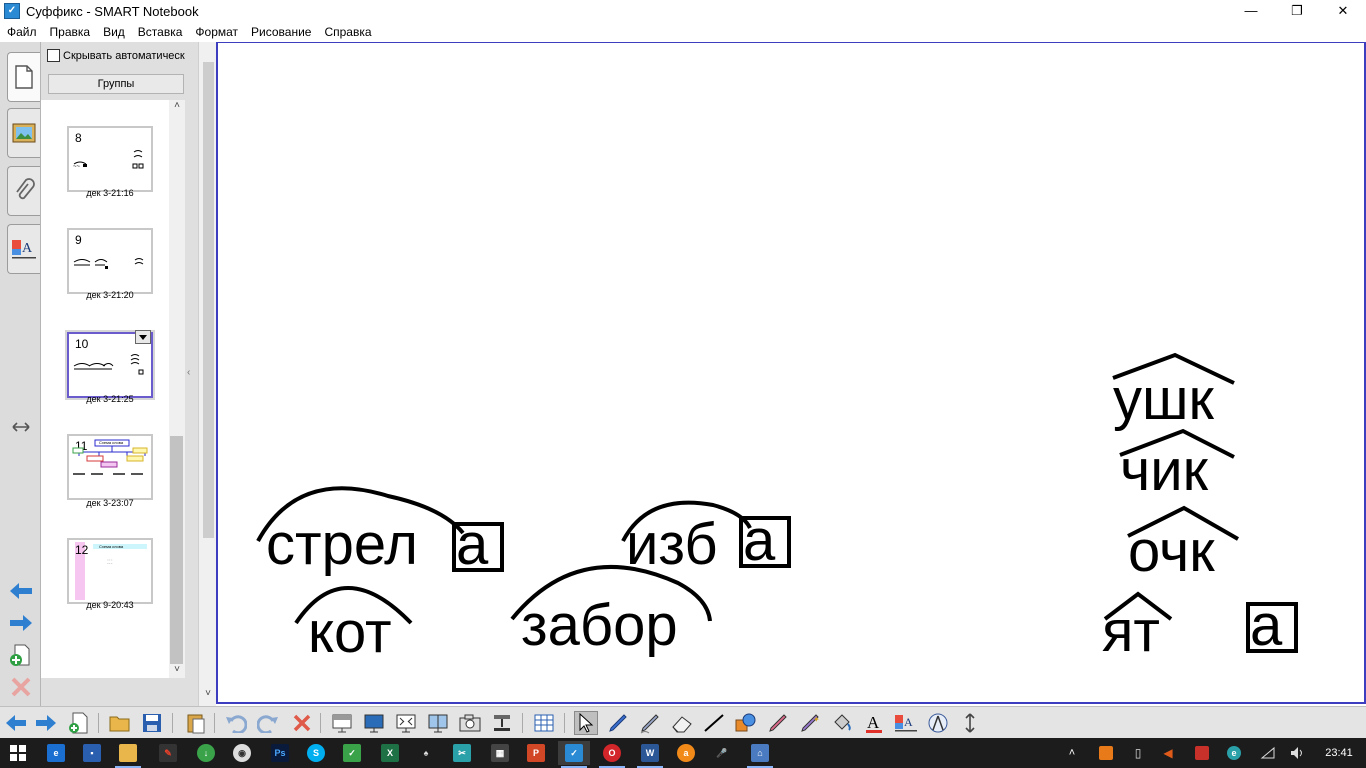 Image resolution: width=1366 pixels, height=768 pixels. Describe the element at coordinates (1234, 753) in the screenshot. I see `tray-ie: e` at that location.